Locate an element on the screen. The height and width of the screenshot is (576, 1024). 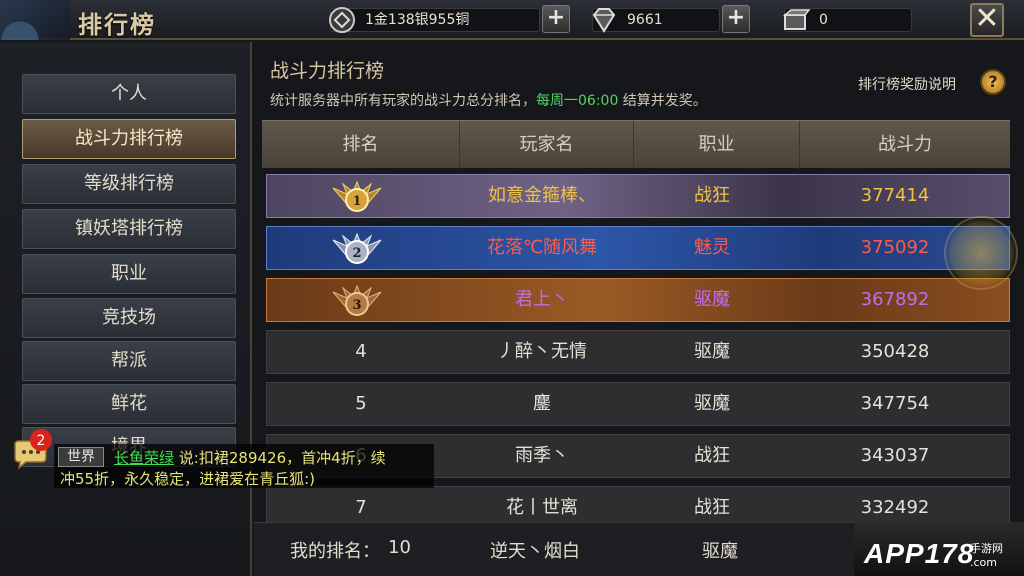
nav-item-personal: 个人 is located at coordinates (129, 94).